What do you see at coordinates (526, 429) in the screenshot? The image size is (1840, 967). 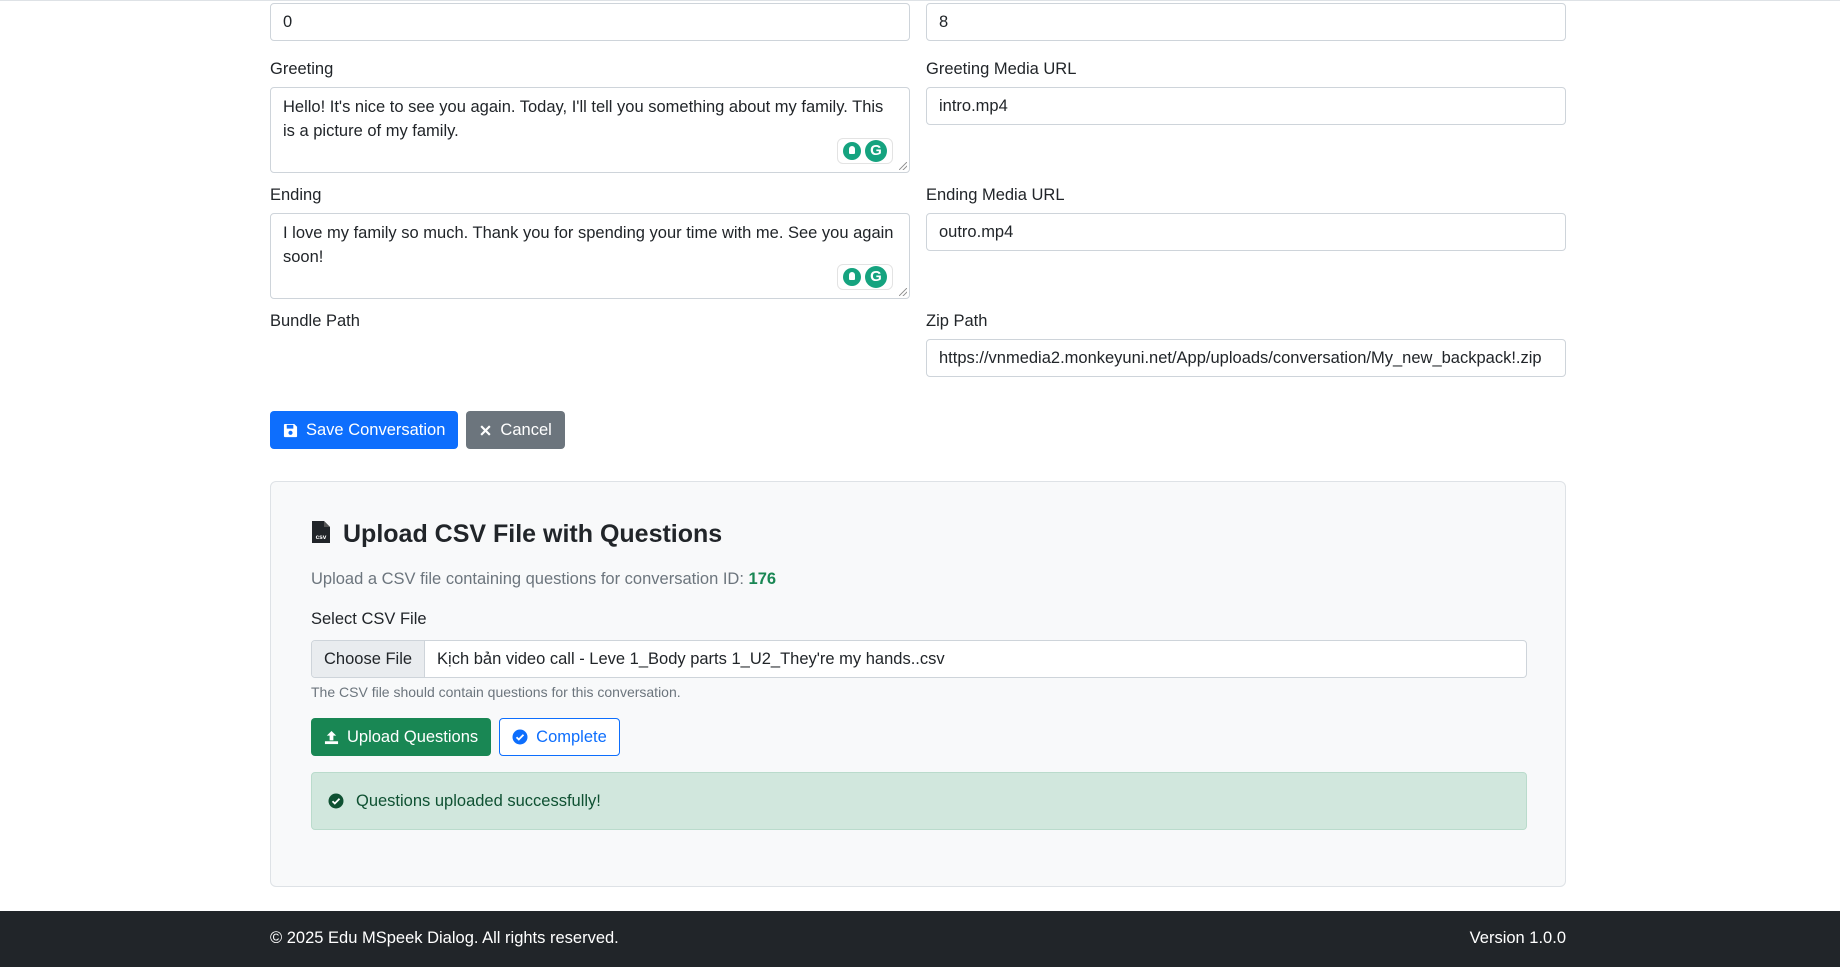 I see `cancel-label: Cancel` at bounding box center [526, 429].